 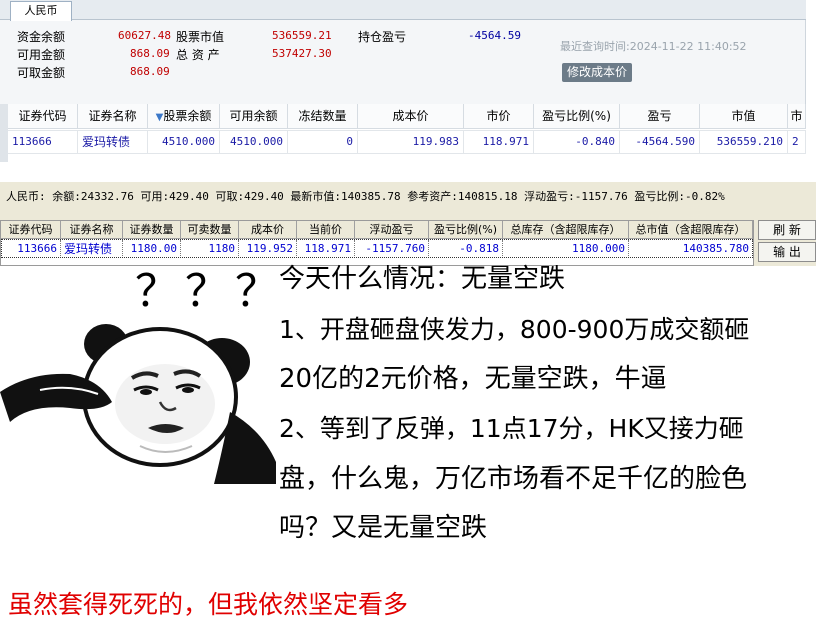 What do you see at coordinates (660, 142) in the screenshot?
I see `cell-pnl: -4564.590` at bounding box center [660, 142].